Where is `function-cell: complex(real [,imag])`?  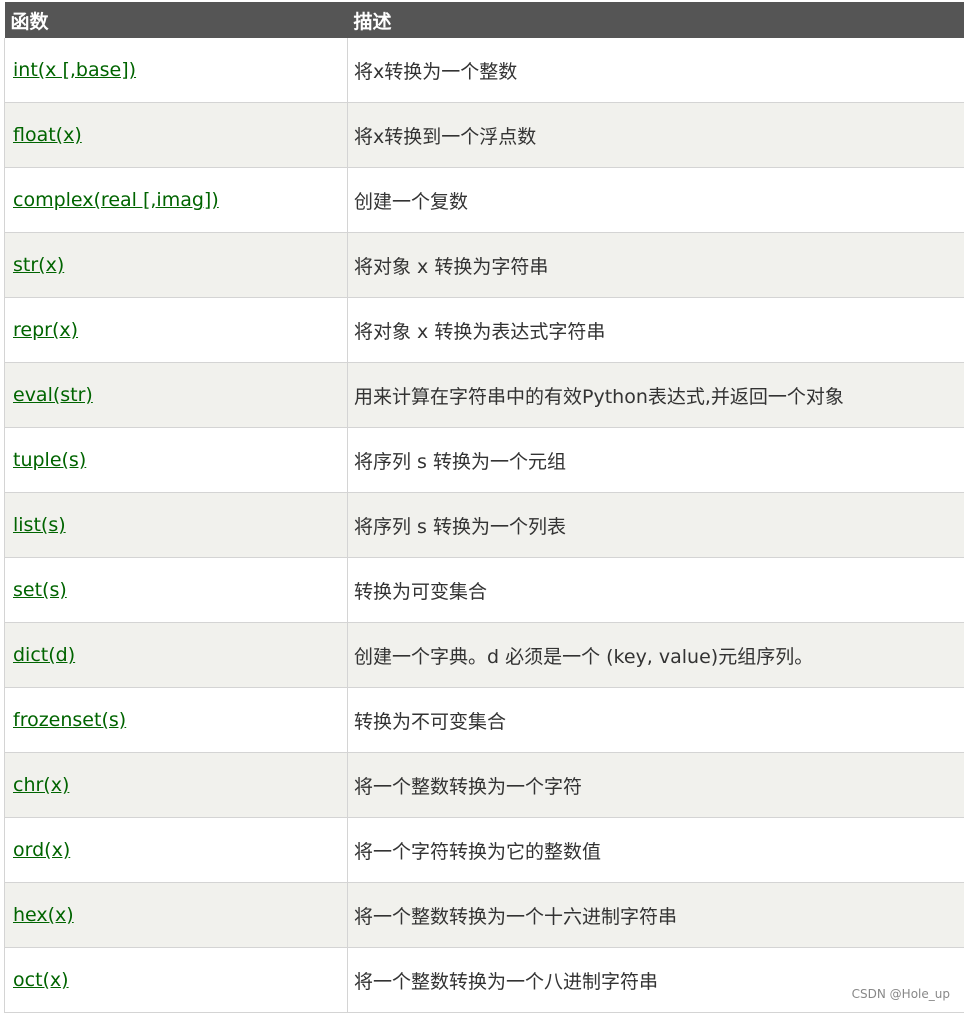
function-cell: complex(real [,imag]) is located at coordinates (176, 200).